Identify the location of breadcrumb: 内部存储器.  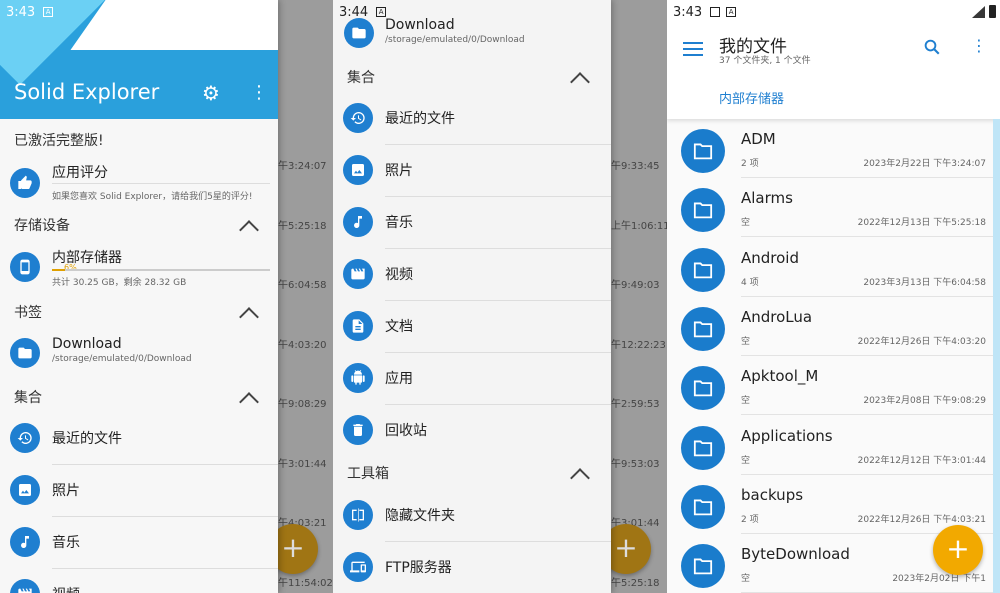
(751, 97).